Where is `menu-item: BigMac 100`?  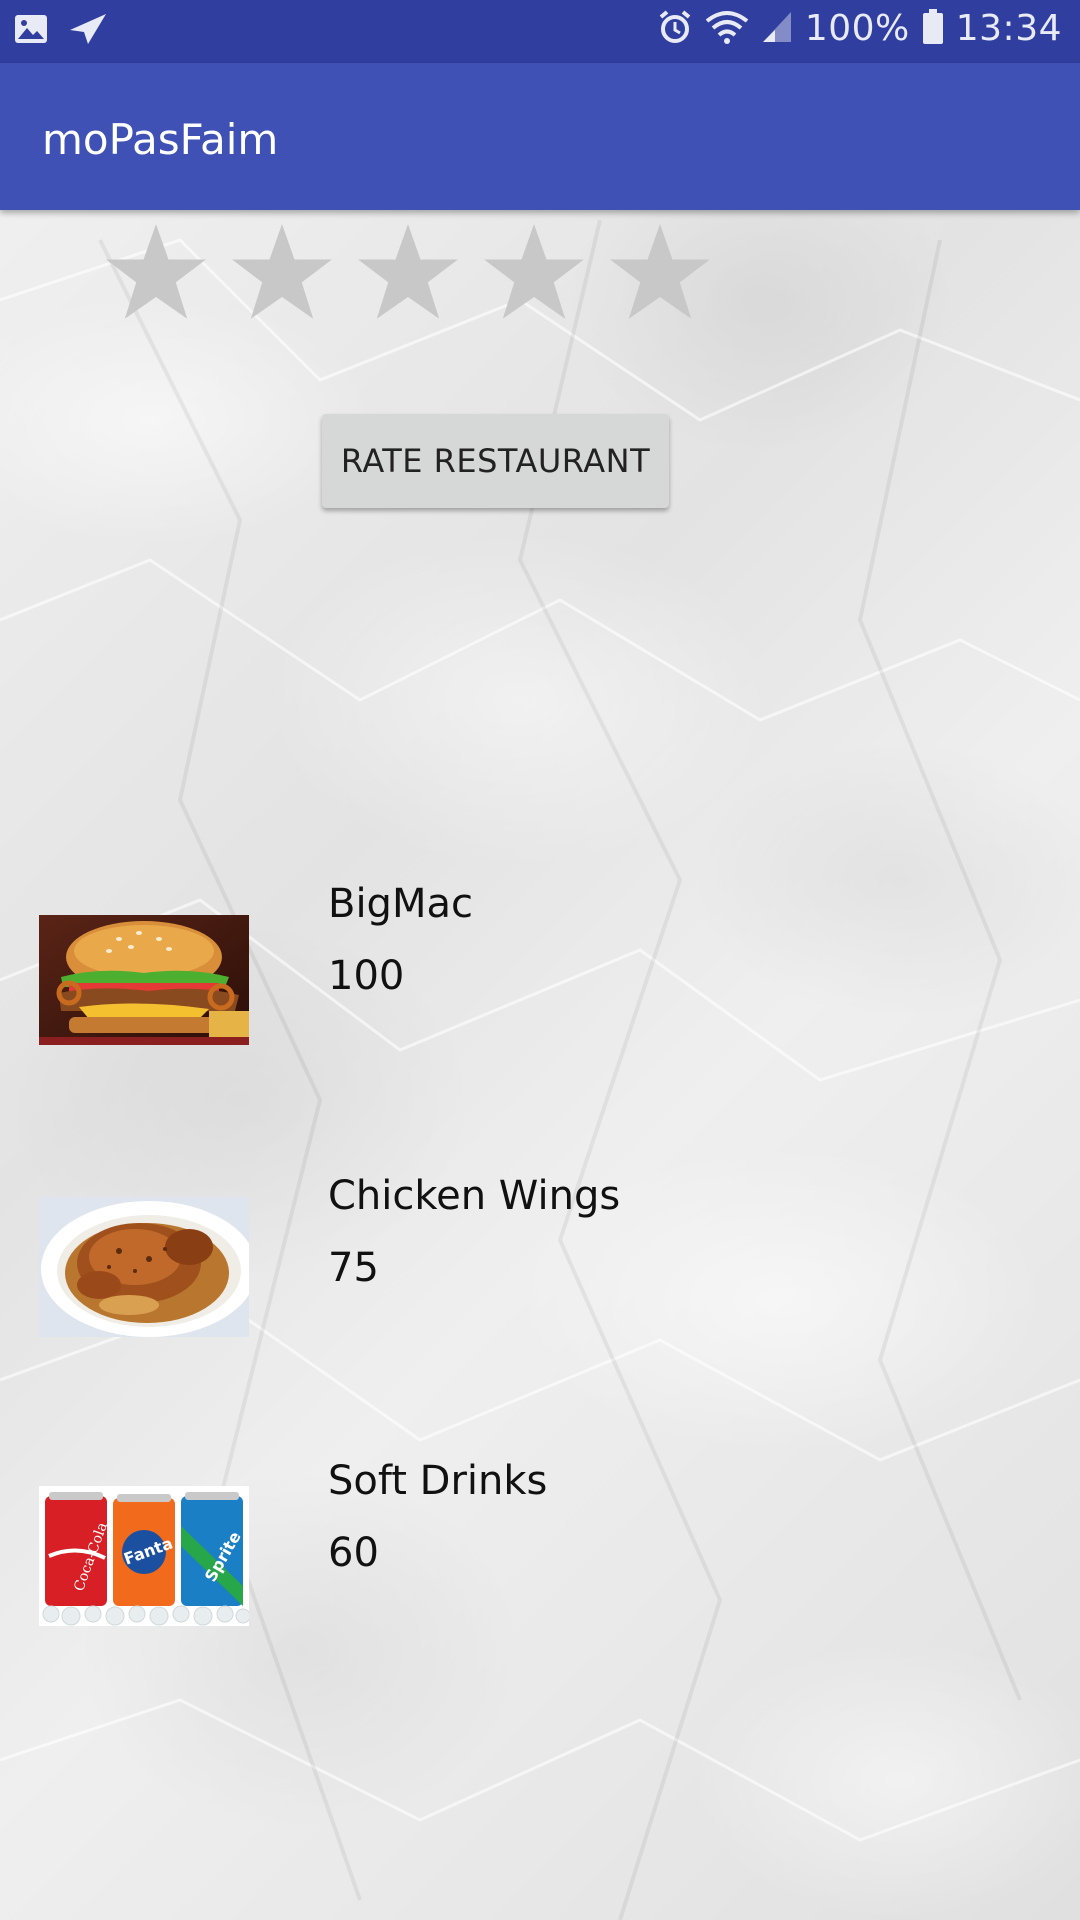
menu-item: BigMac 100 is located at coordinates (540, 972).